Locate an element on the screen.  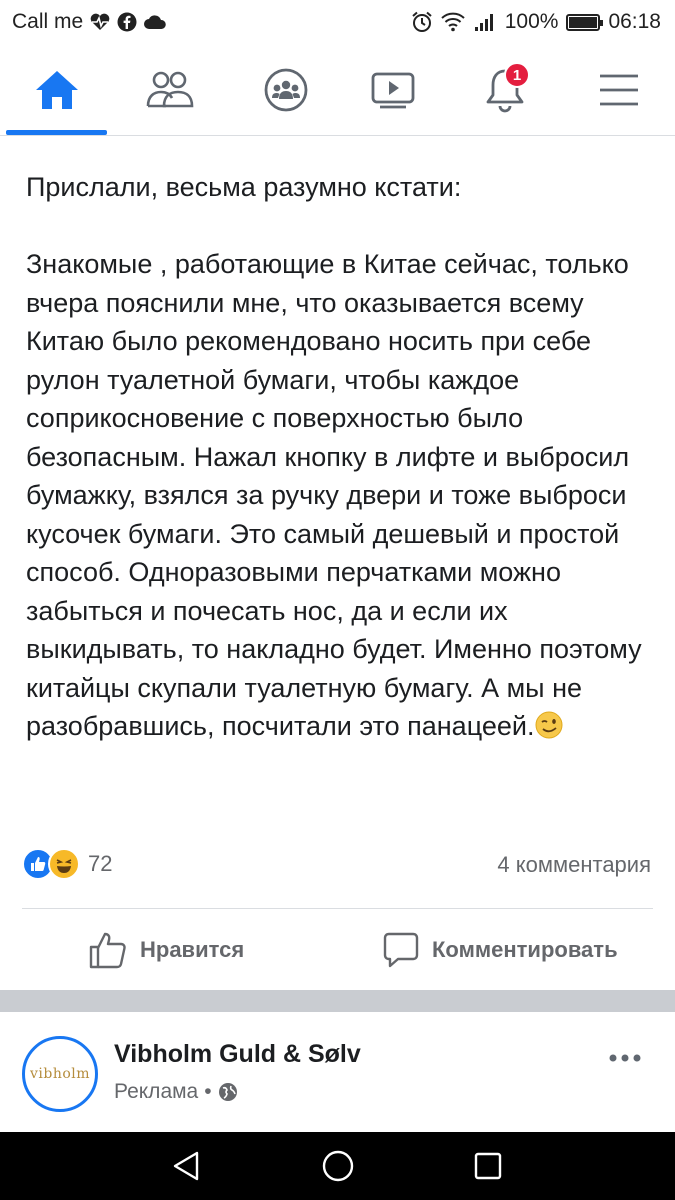
haha-reaction-icon is located at coordinates (64, 864).